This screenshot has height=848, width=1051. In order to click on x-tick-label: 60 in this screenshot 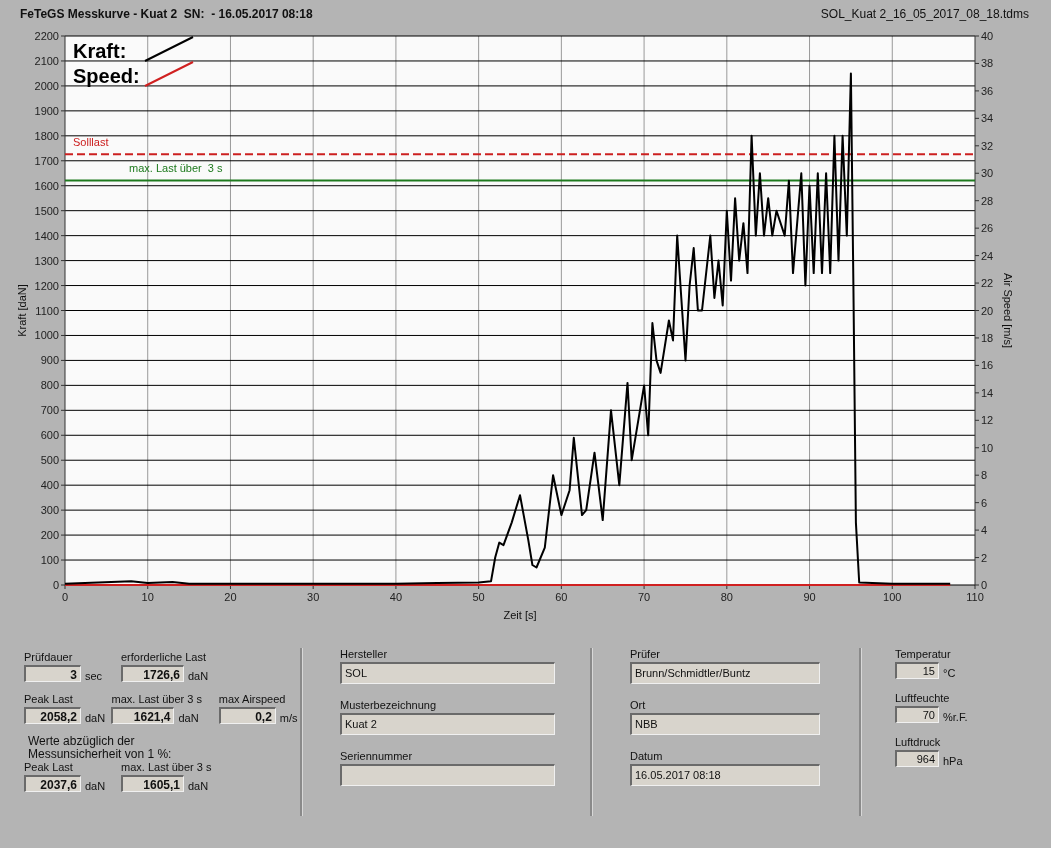, I will do `click(561, 597)`.